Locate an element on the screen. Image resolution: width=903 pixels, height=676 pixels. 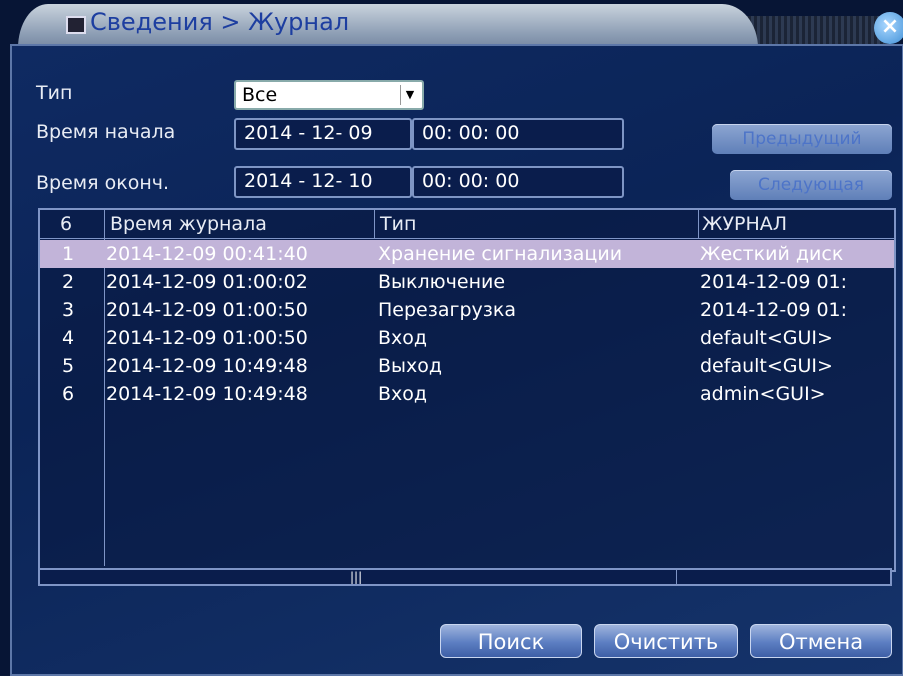
close-icon: × is located at coordinates (888, 28).